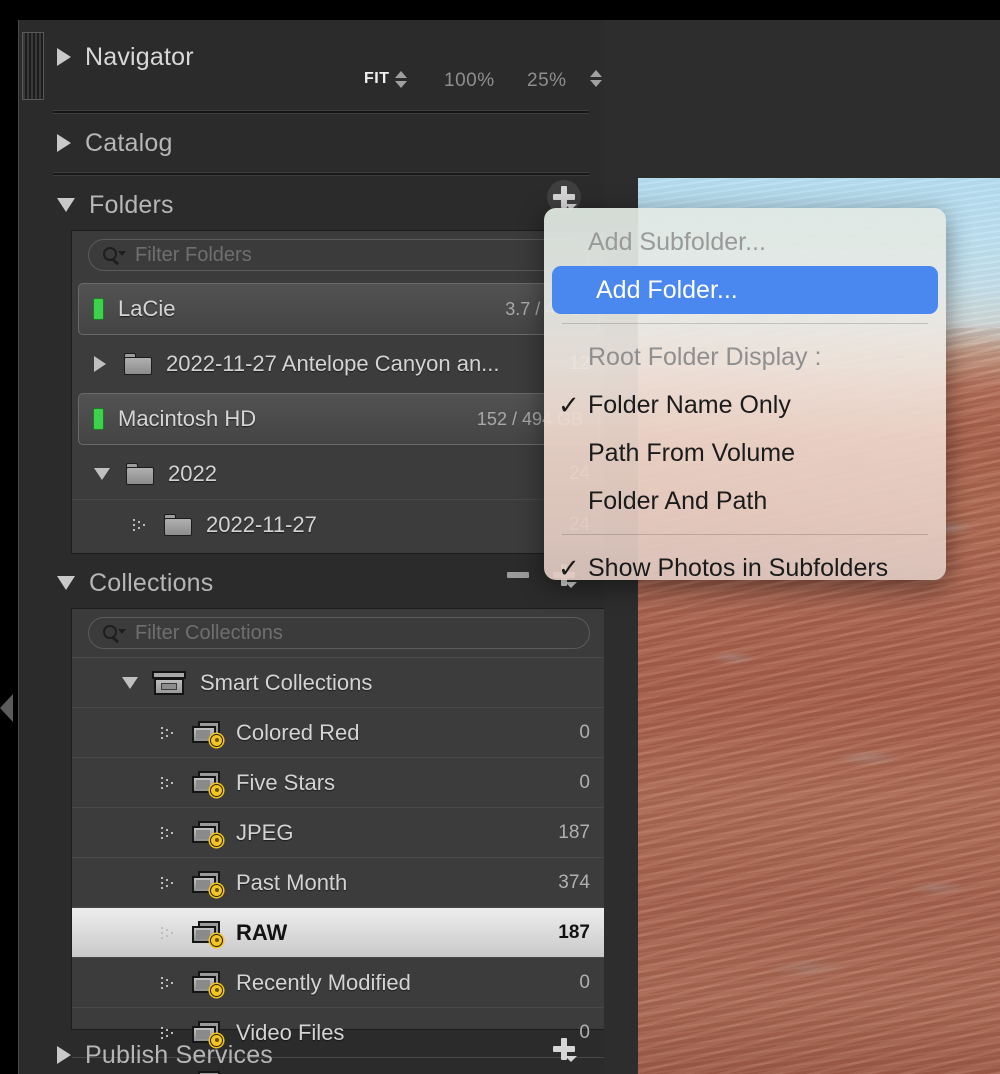 The width and height of the screenshot is (1000, 1074). I want to click on volume-name: Macintosh HD, so click(187, 418).